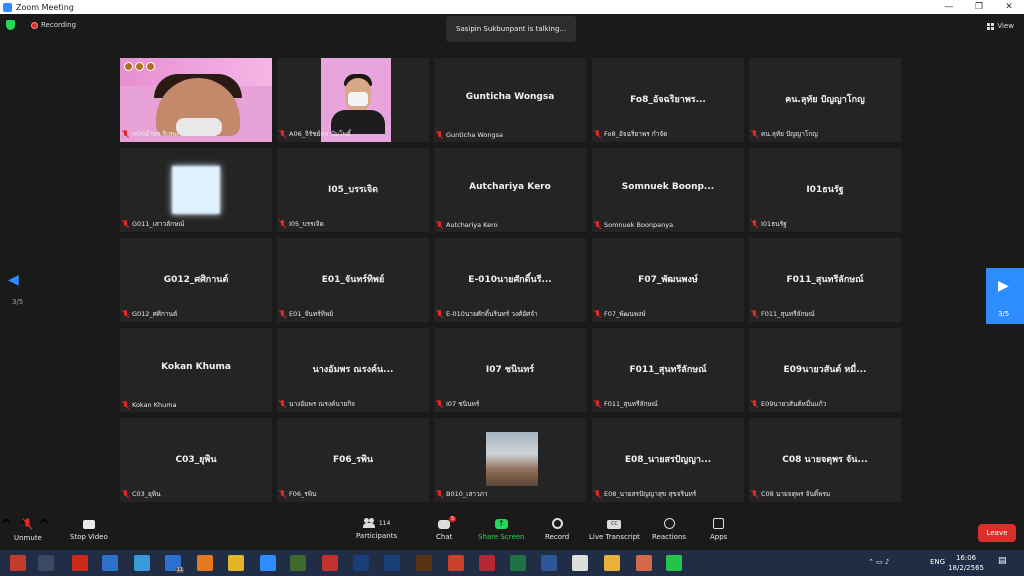 This screenshot has width=1024, height=576. I want to click on live-transcript-button: CC Live Transcript, so click(614, 529).